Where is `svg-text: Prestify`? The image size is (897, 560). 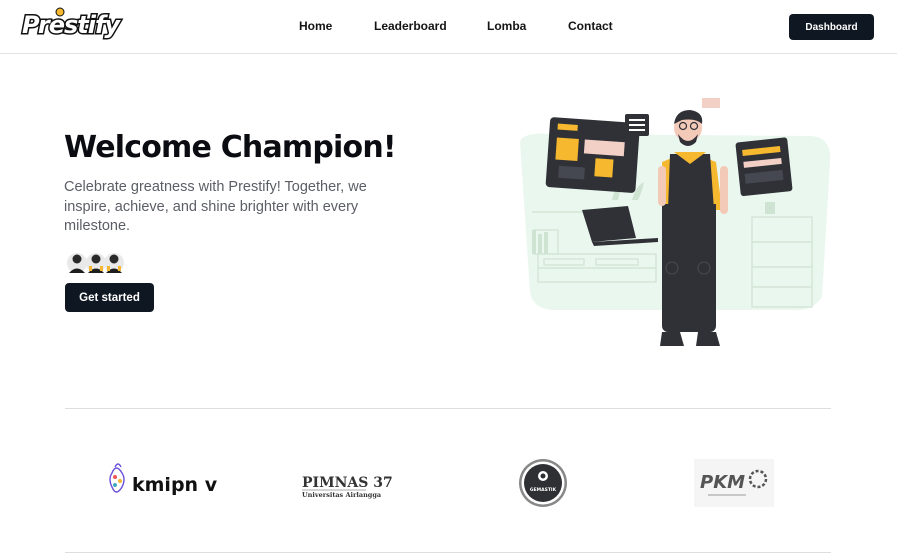 svg-text: Prestify is located at coordinates (71, 25).